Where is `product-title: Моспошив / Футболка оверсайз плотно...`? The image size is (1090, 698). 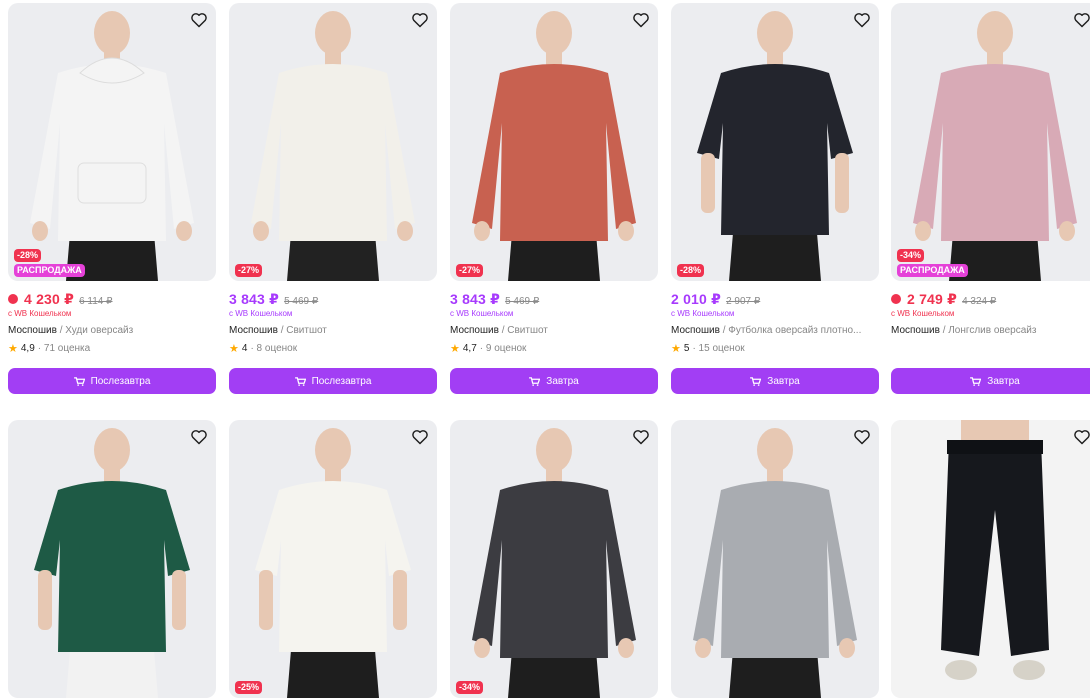 product-title: Моспошив / Футболка оверсайз плотно... is located at coordinates (775, 330).